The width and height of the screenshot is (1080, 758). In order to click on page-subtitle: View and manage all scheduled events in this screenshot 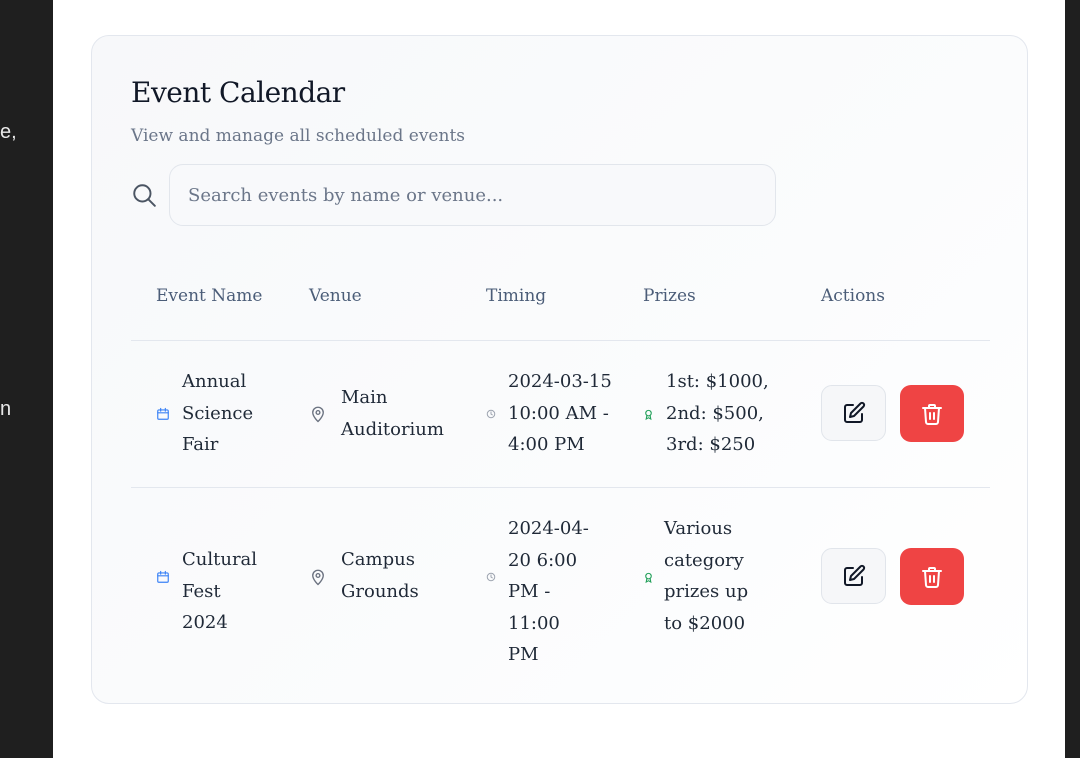, I will do `click(298, 136)`.